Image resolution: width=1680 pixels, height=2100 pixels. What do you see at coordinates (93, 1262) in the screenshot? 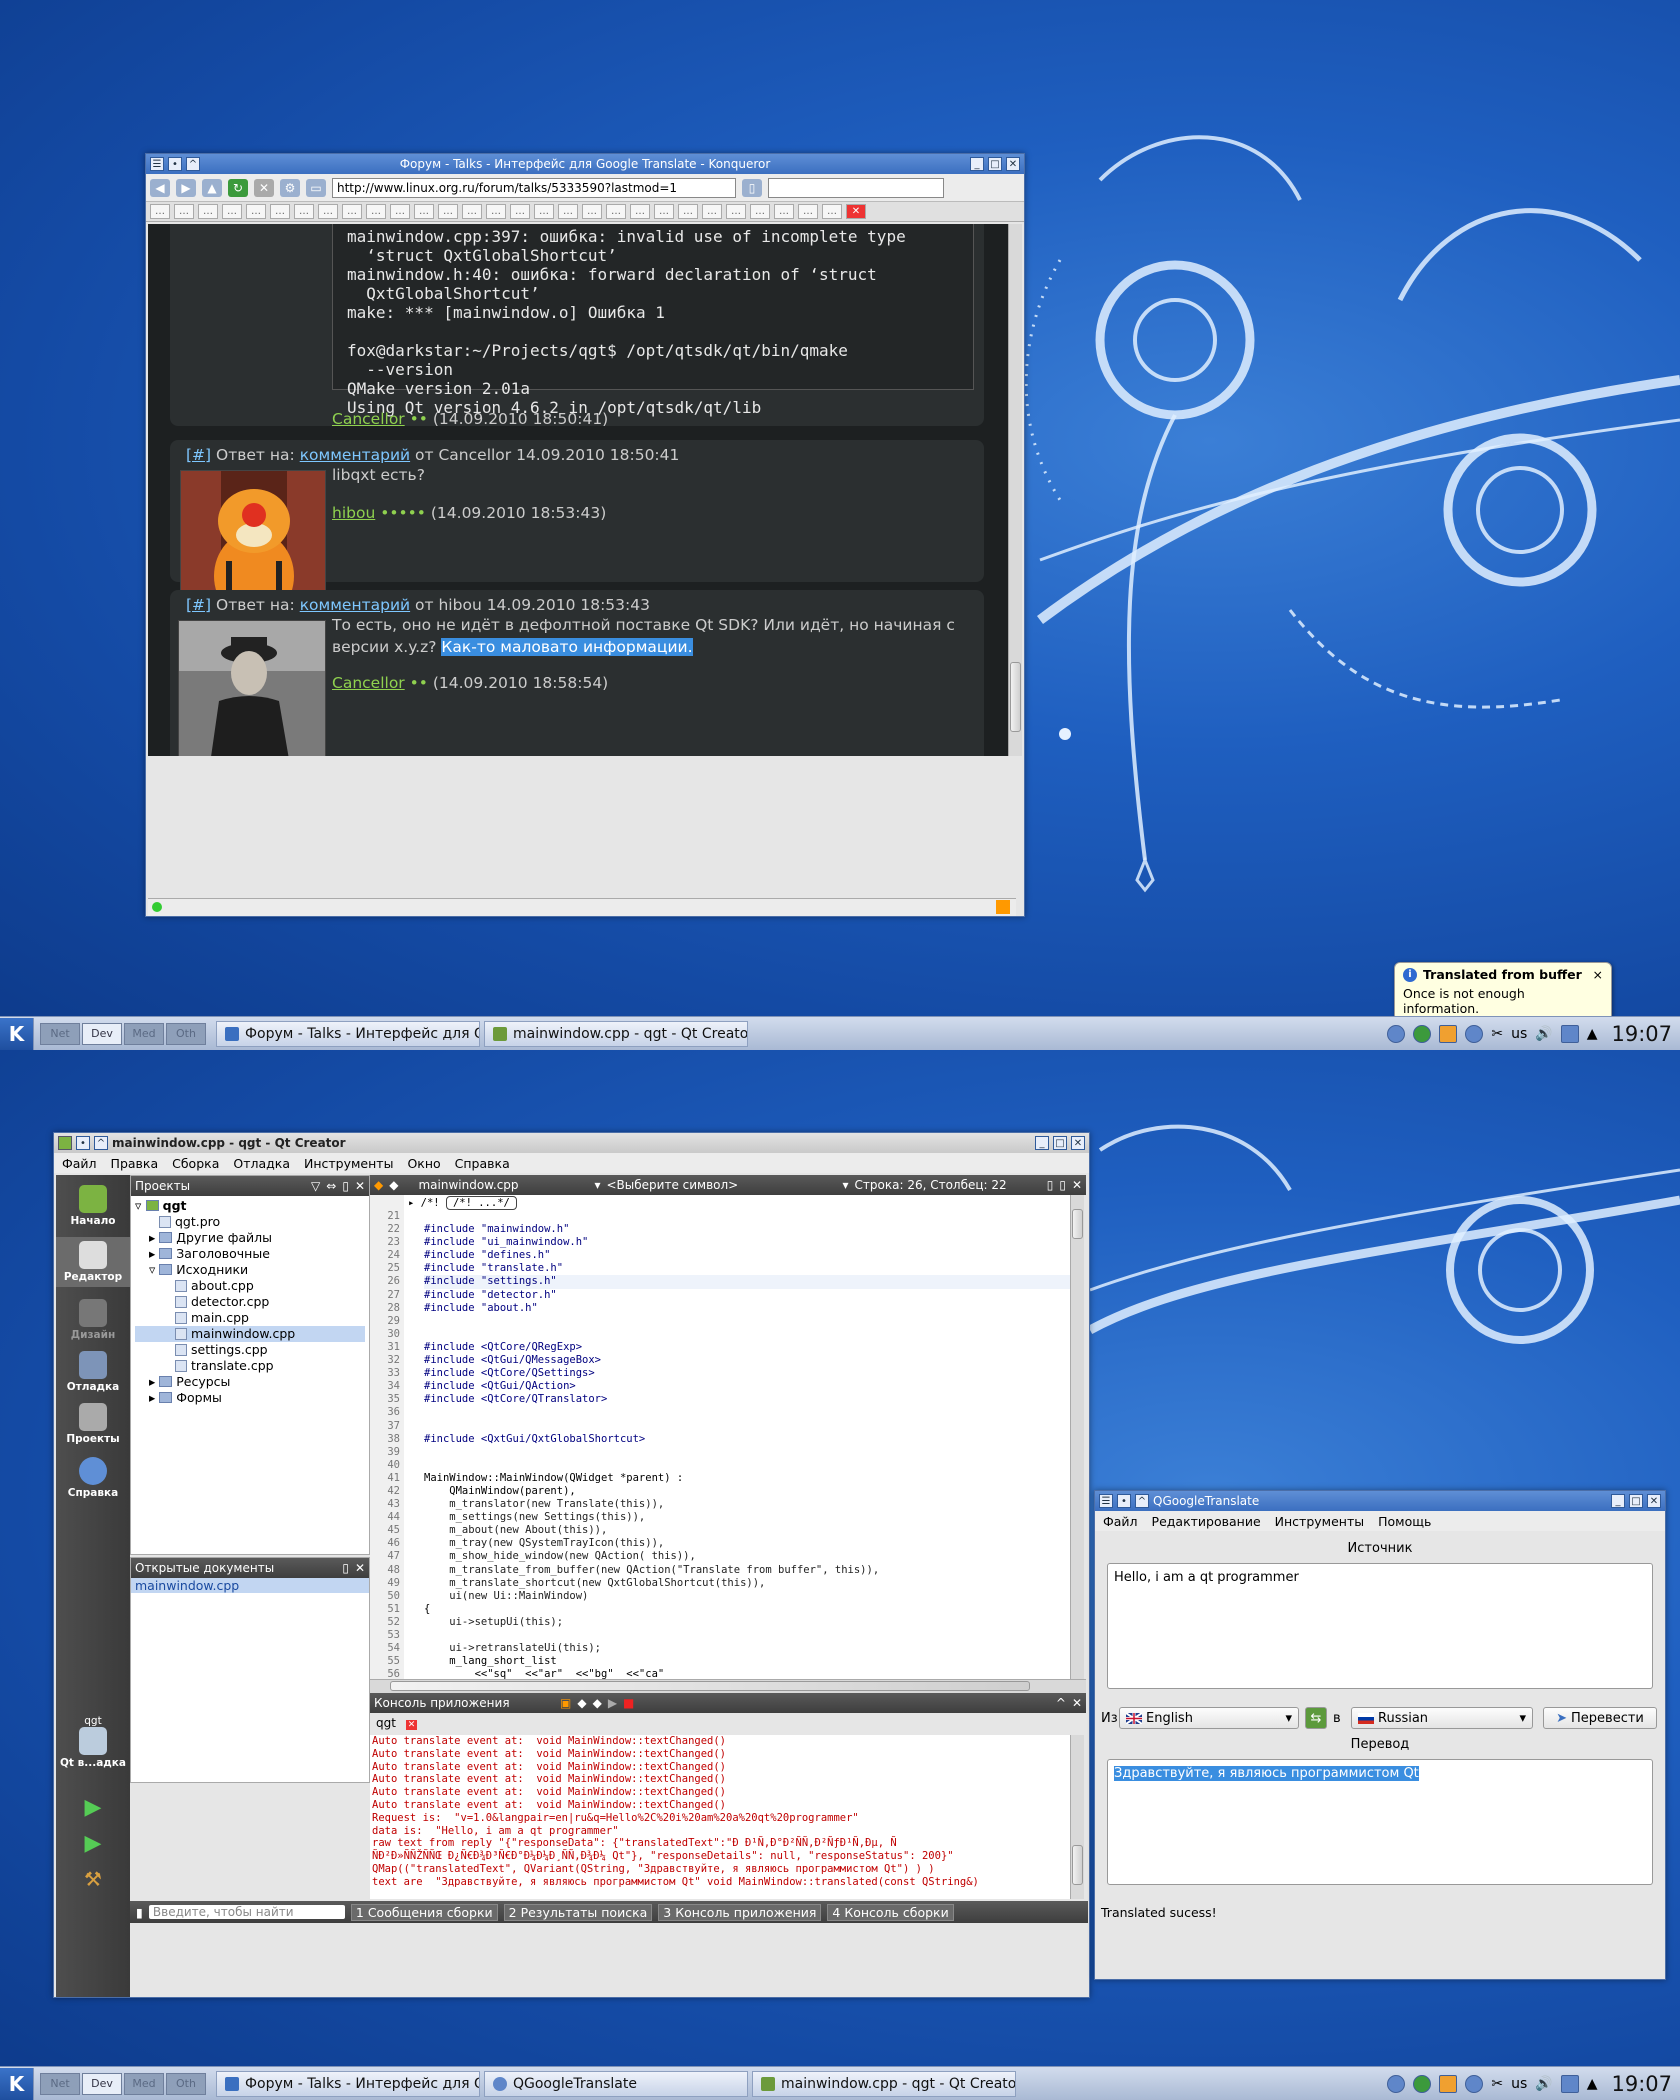
I see `mode-editor: Редактор` at bounding box center [93, 1262].